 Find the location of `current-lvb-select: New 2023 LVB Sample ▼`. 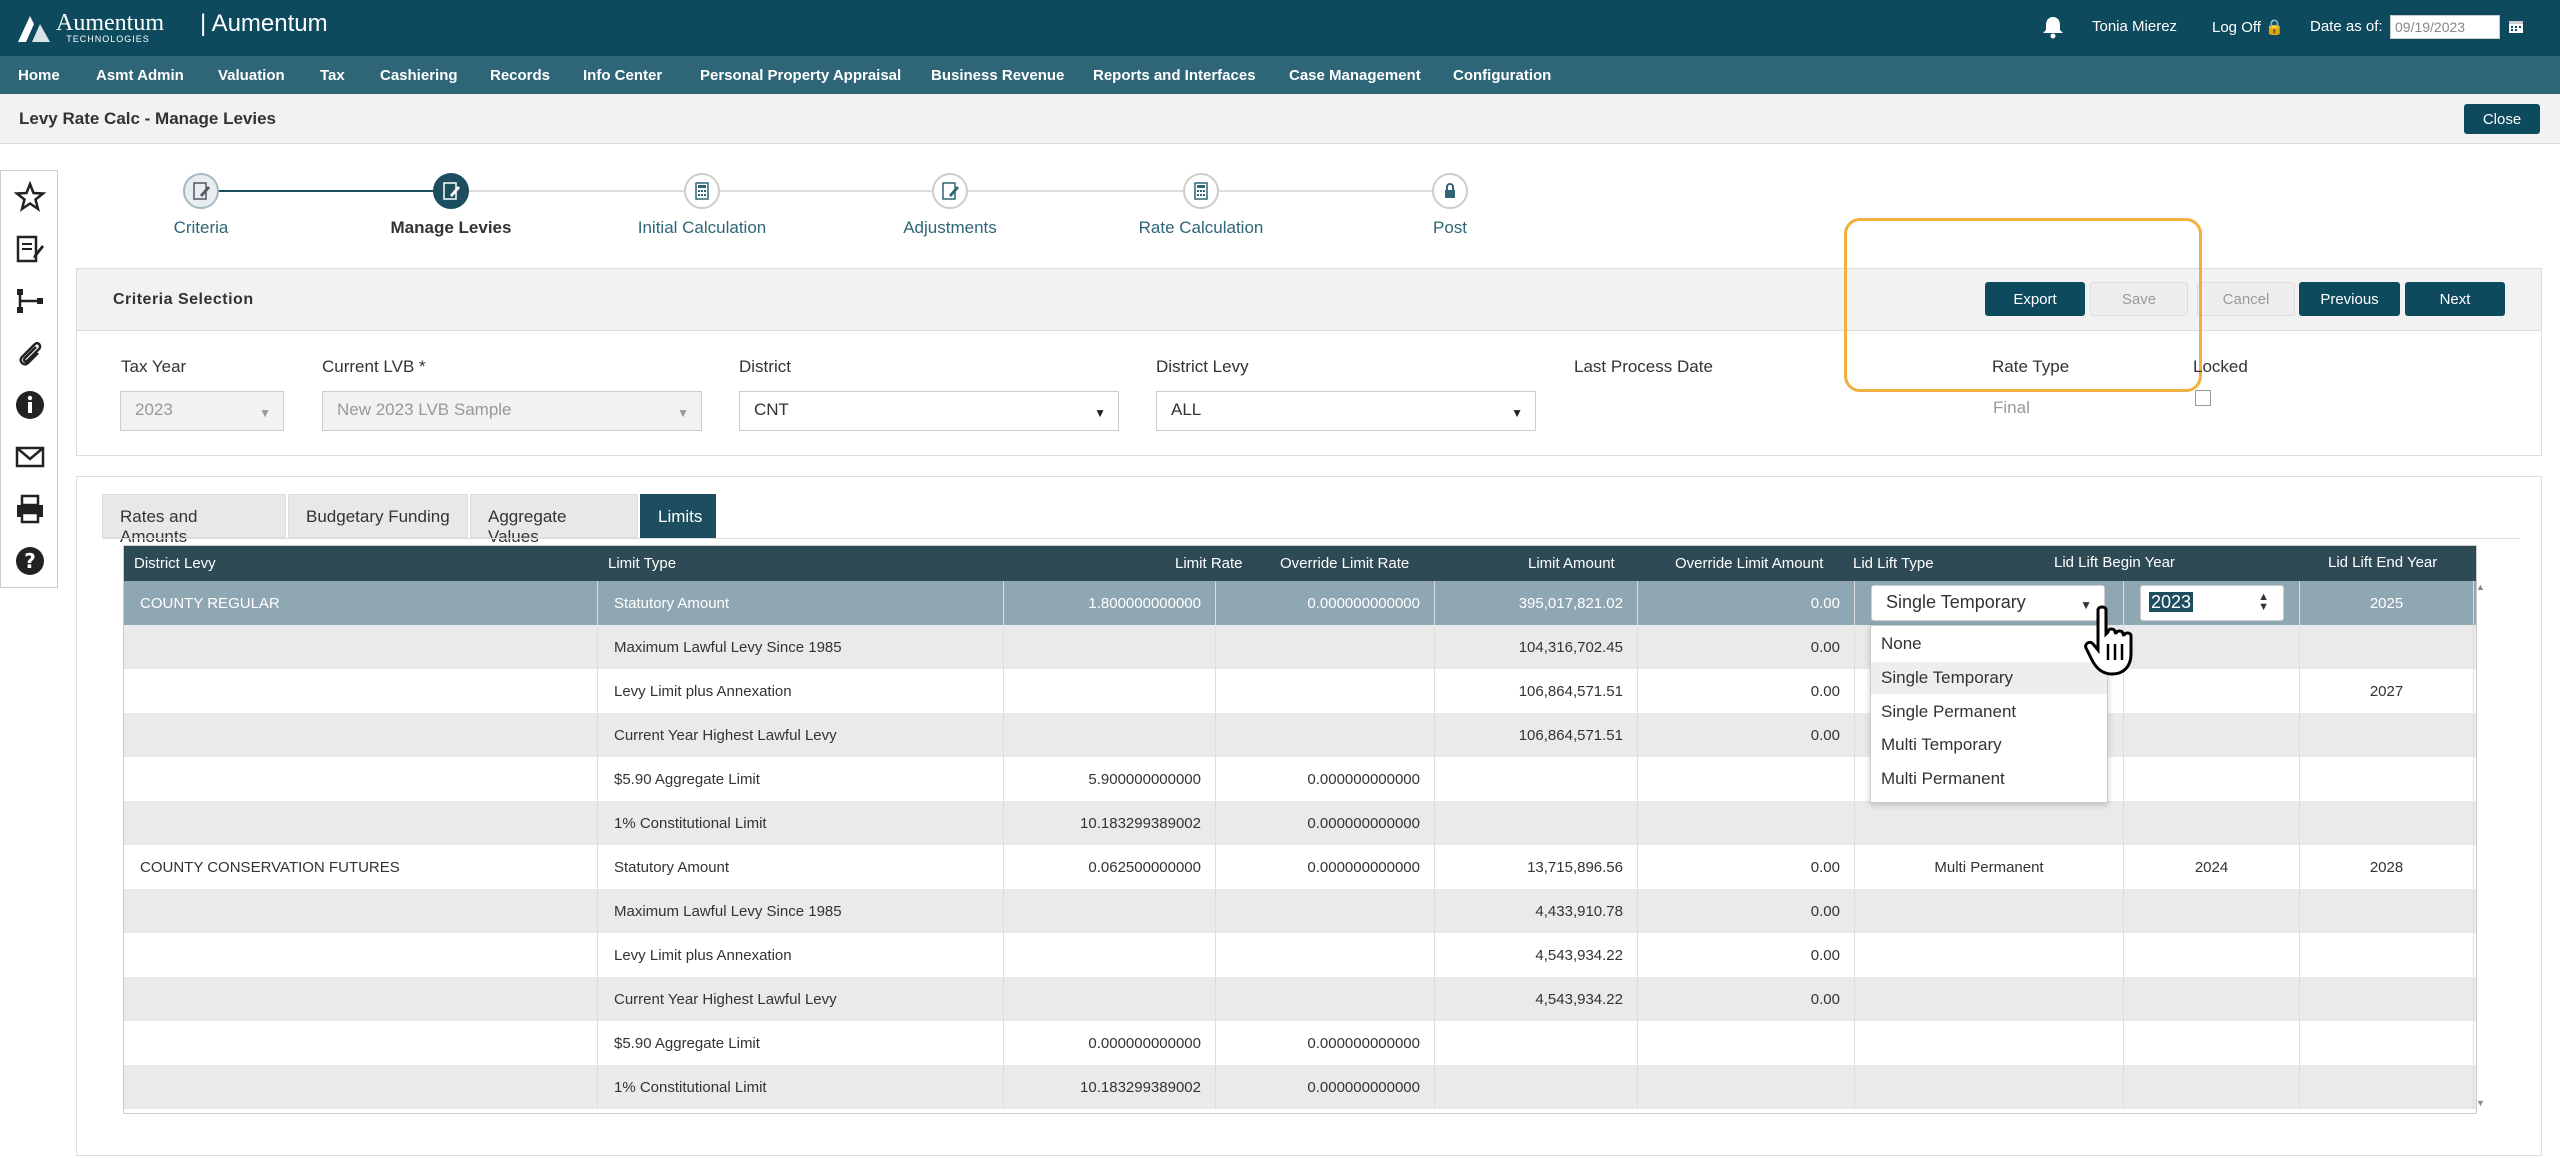

current-lvb-select: New 2023 LVB Sample ▼ is located at coordinates (512, 411).